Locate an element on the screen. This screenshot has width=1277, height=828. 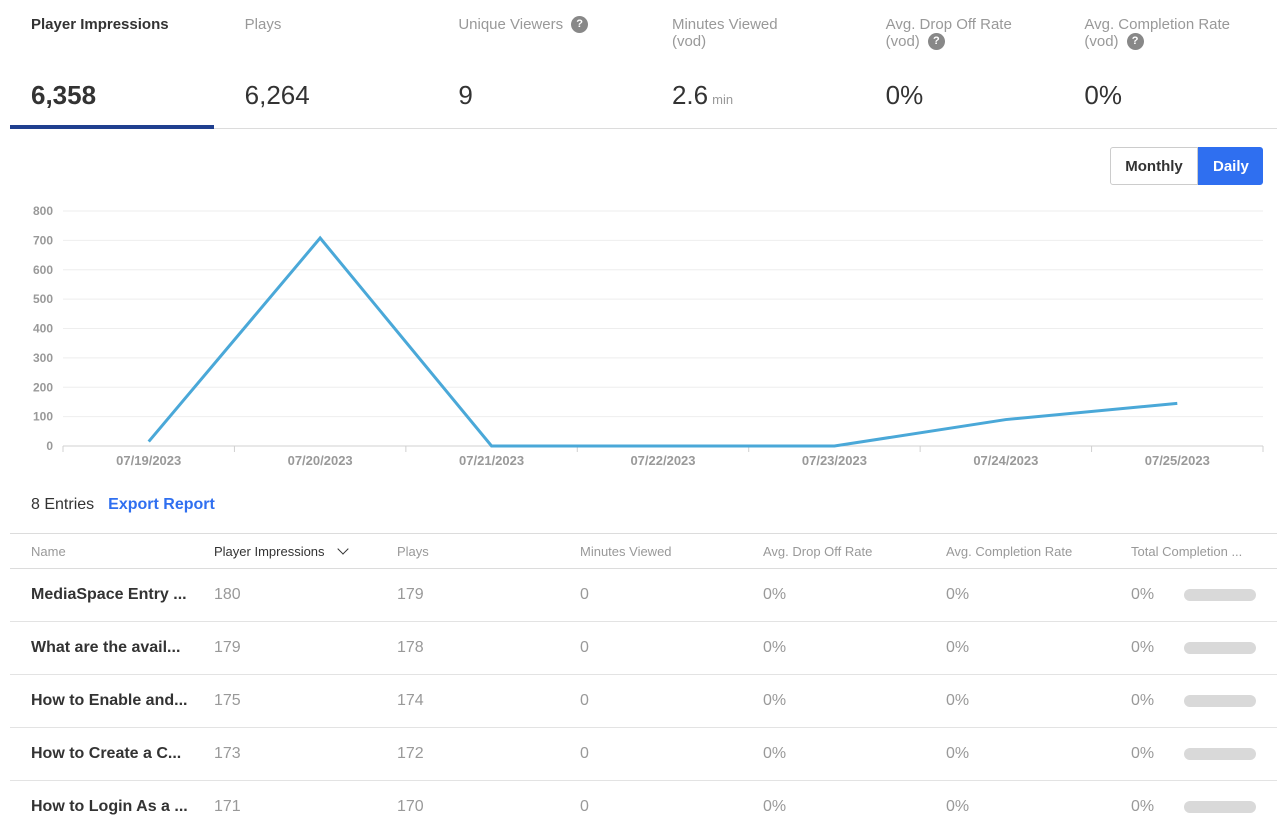
y-tick-label: 800 is located at coordinates (43, 211).